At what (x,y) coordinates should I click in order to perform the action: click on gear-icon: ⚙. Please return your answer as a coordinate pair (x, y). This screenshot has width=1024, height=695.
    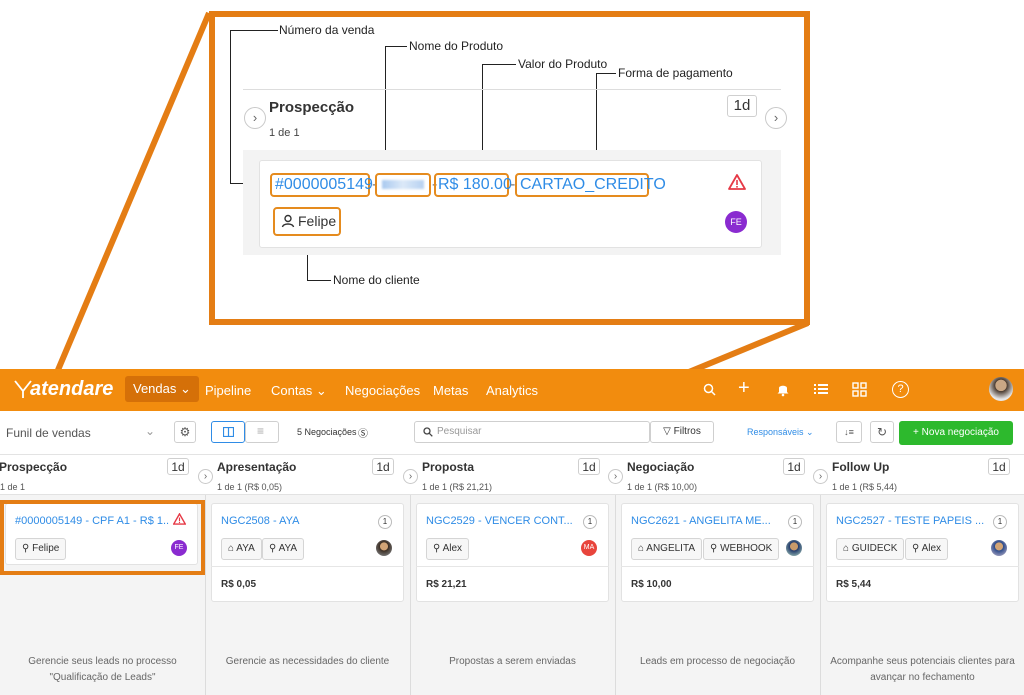
    Looking at the image, I should click on (185, 432).